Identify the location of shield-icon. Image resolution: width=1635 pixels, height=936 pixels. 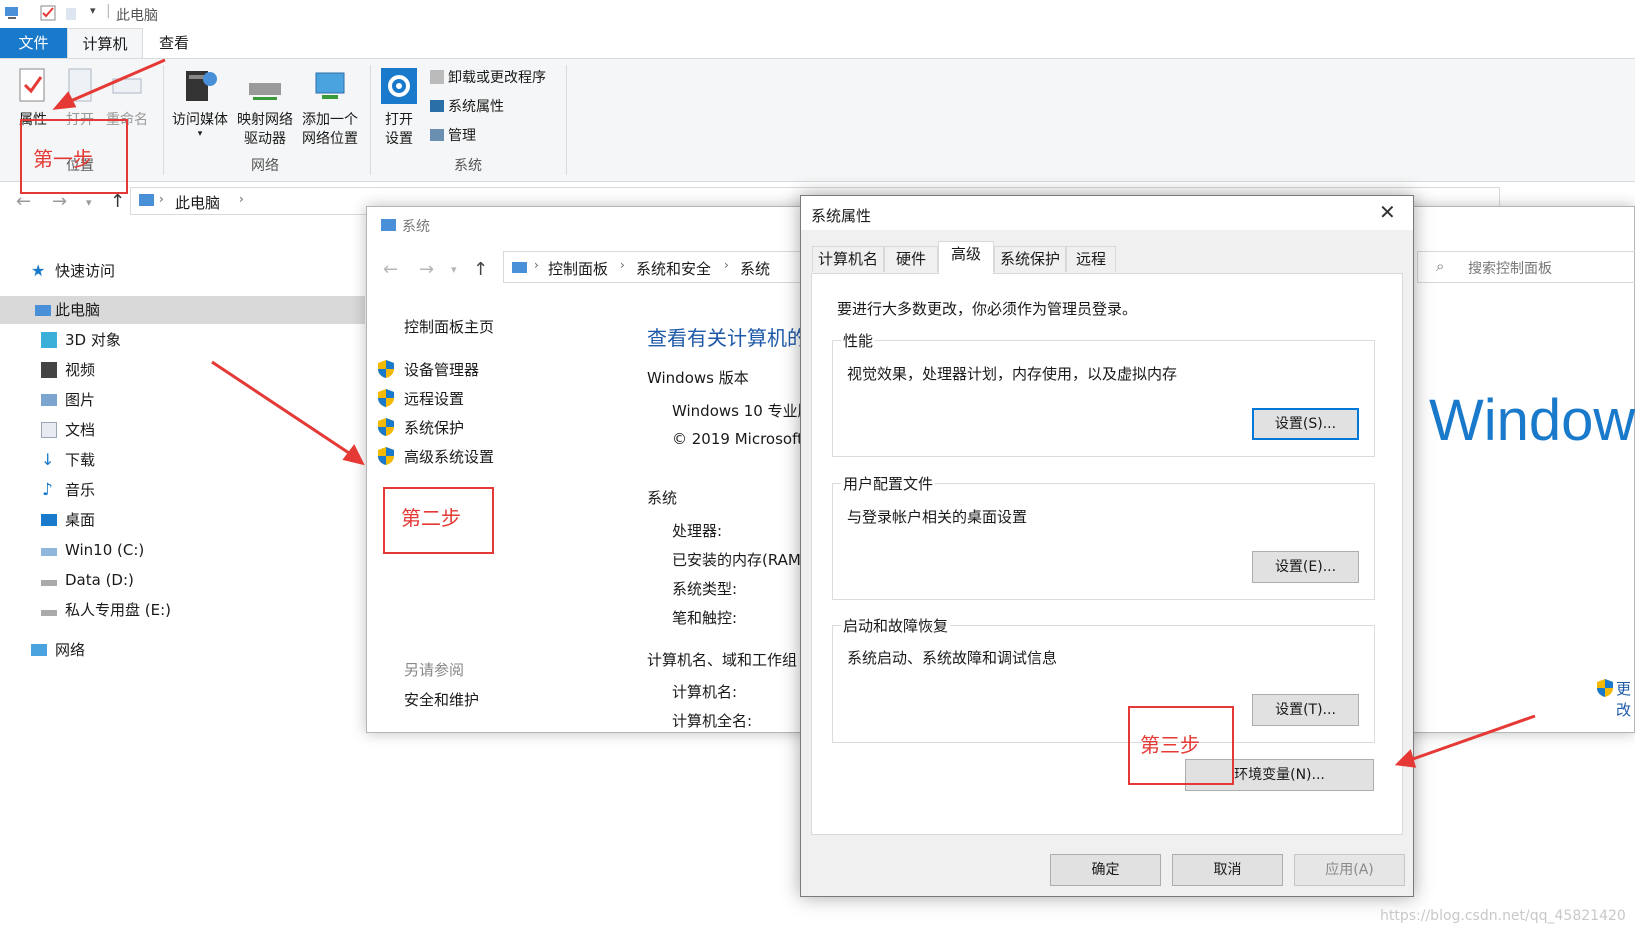
(1605, 688).